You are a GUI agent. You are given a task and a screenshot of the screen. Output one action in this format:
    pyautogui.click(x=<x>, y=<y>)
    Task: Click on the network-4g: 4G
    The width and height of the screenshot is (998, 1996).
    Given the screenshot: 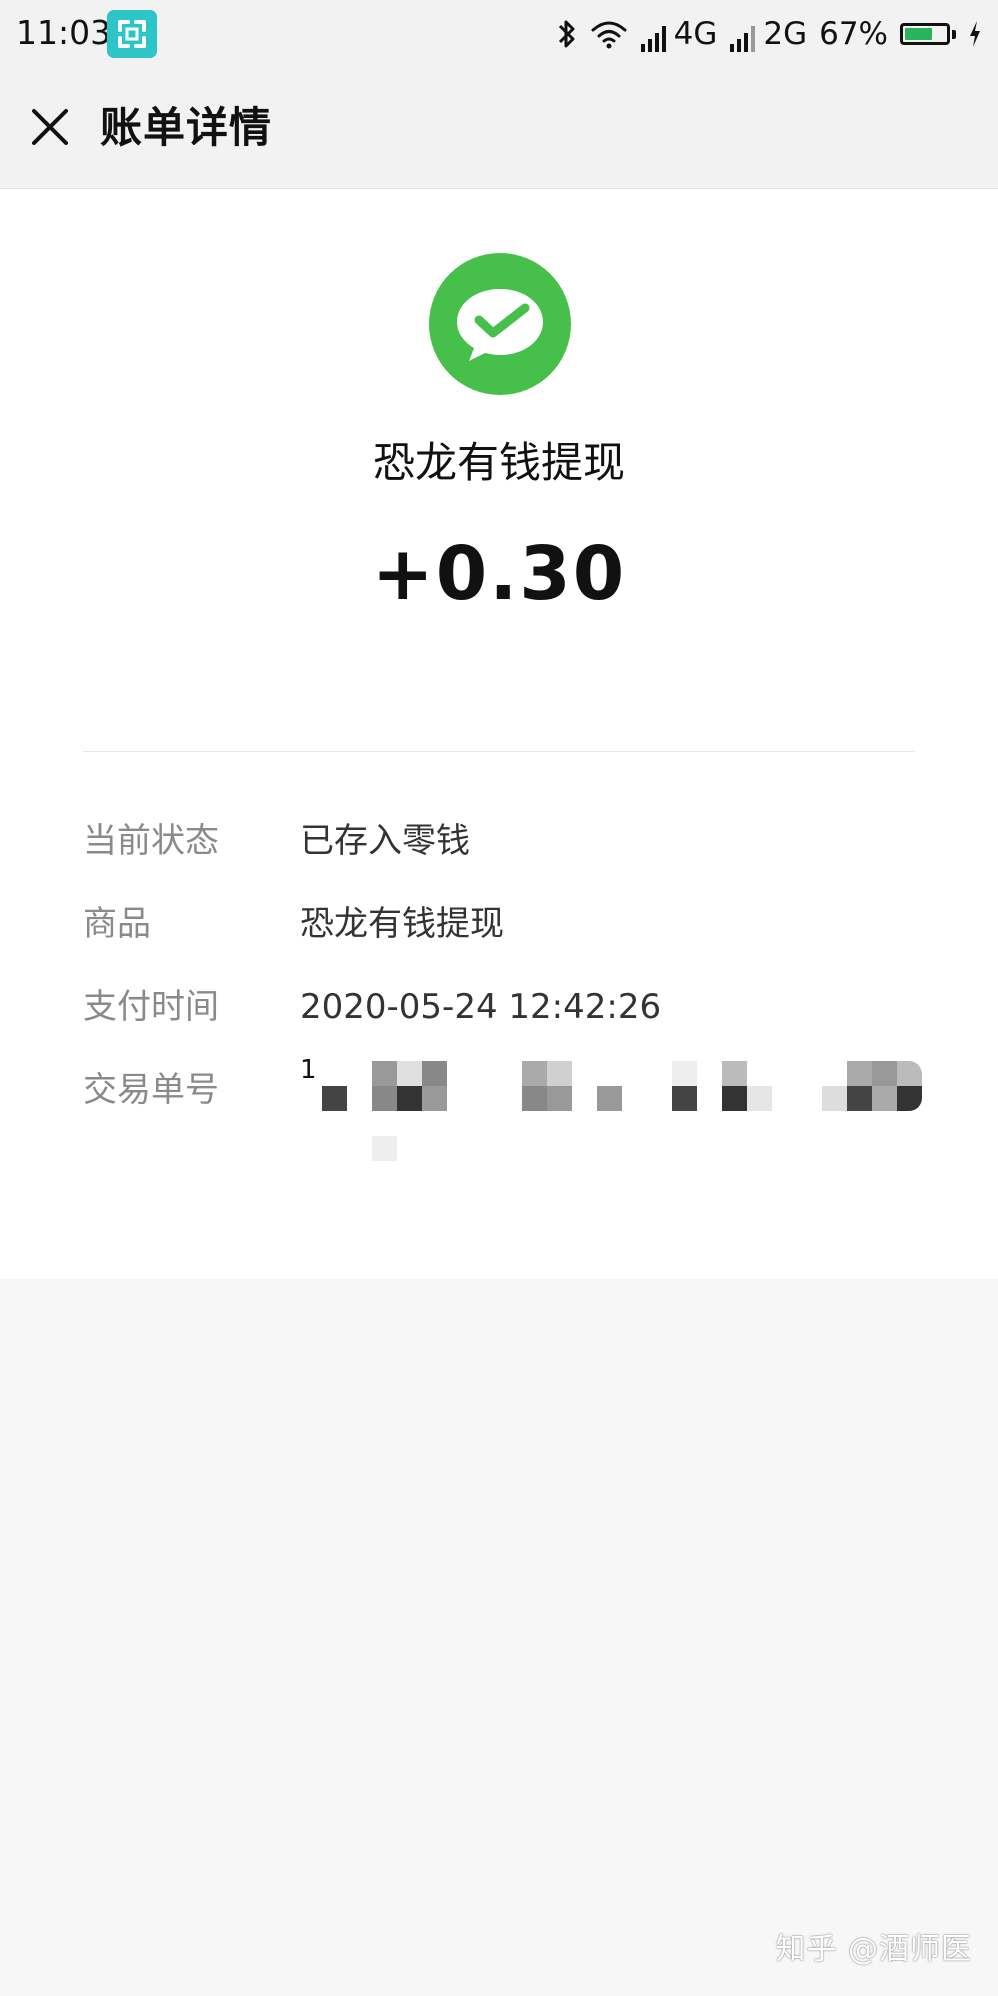 What is the action you would take?
    pyautogui.click(x=695, y=34)
    